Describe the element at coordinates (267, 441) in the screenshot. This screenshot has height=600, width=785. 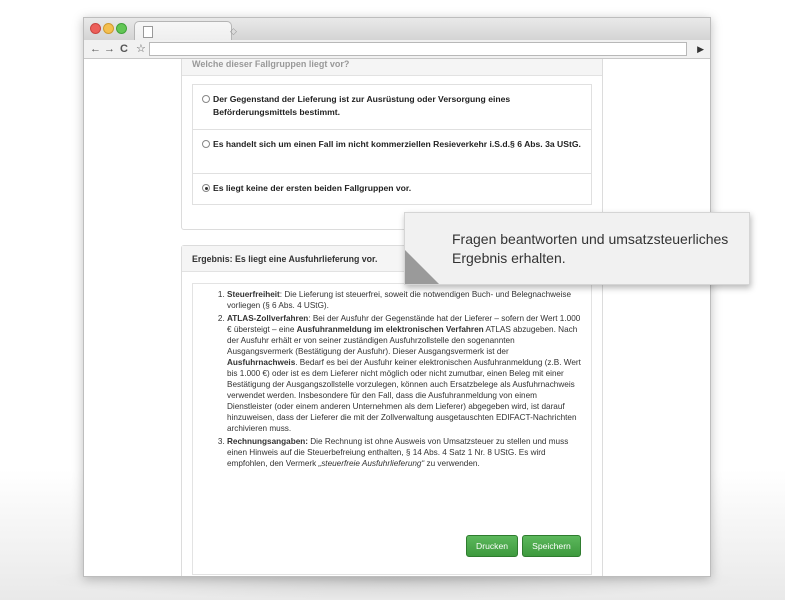
I see `item-title: Rechnungsangaben:` at that location.